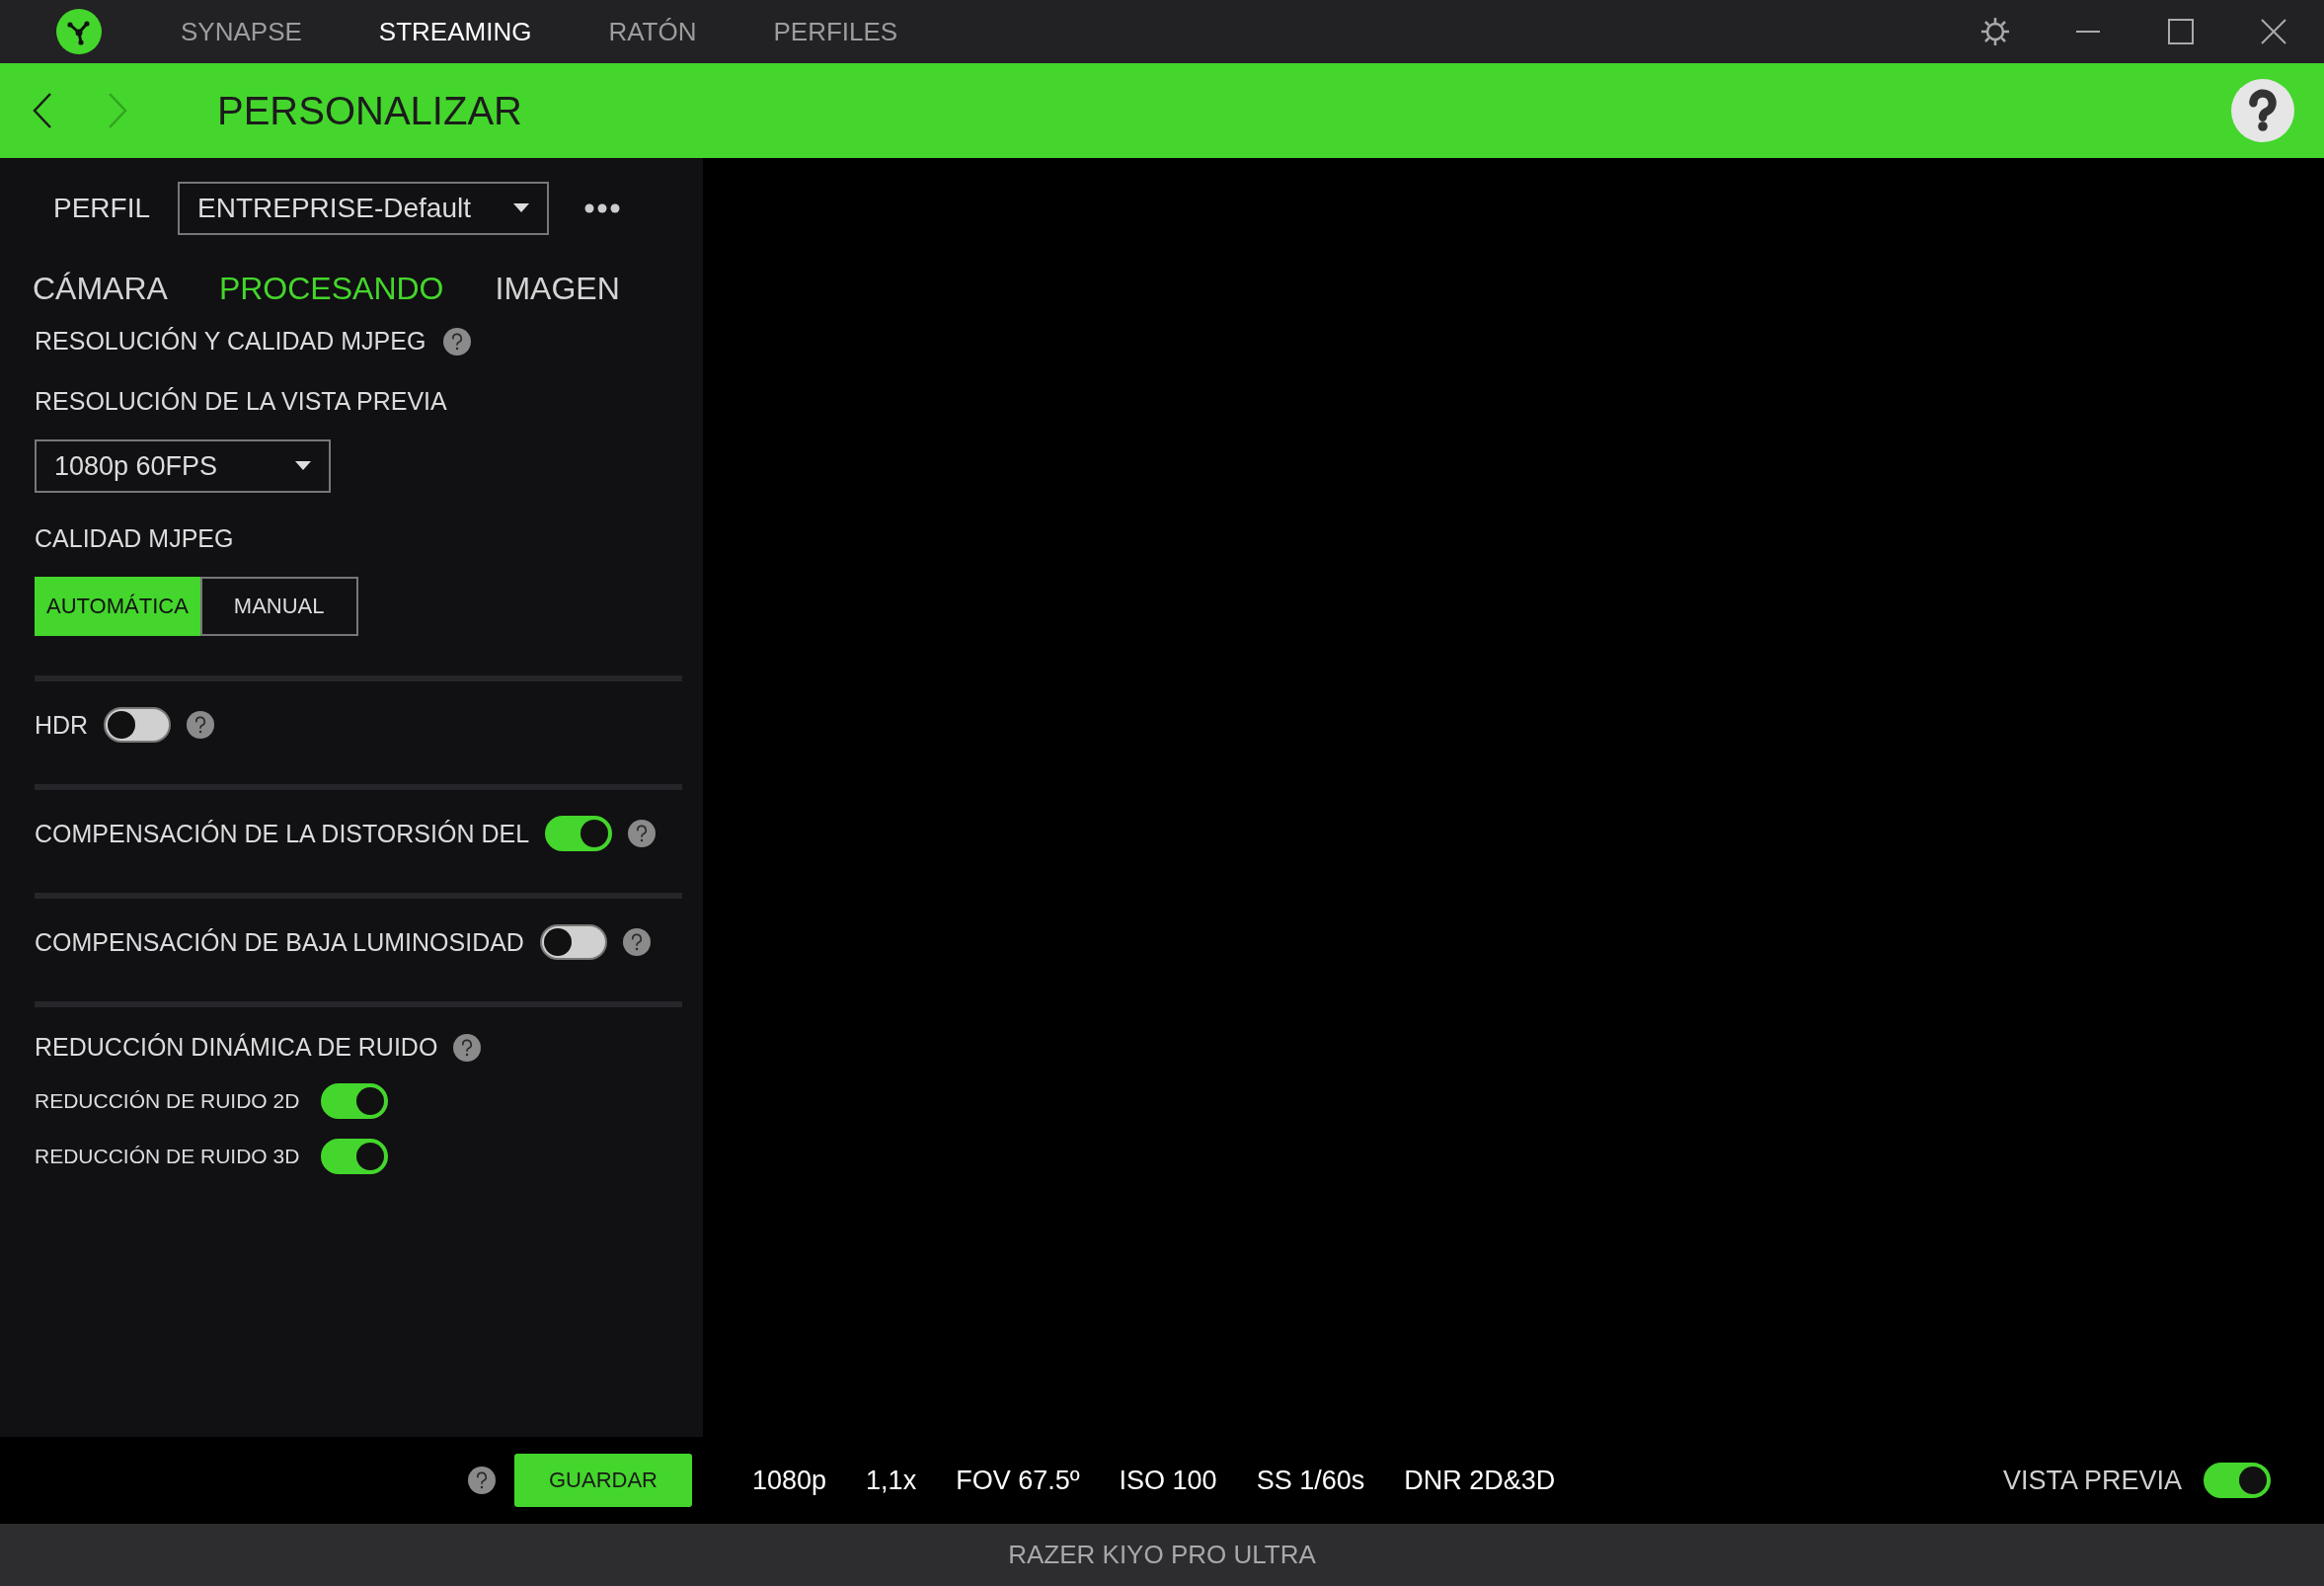 The image size is (2324, 1586). I want to click on setting-label: REDUCCIÓN DE RUIDO 2D, so click(167, 1101).